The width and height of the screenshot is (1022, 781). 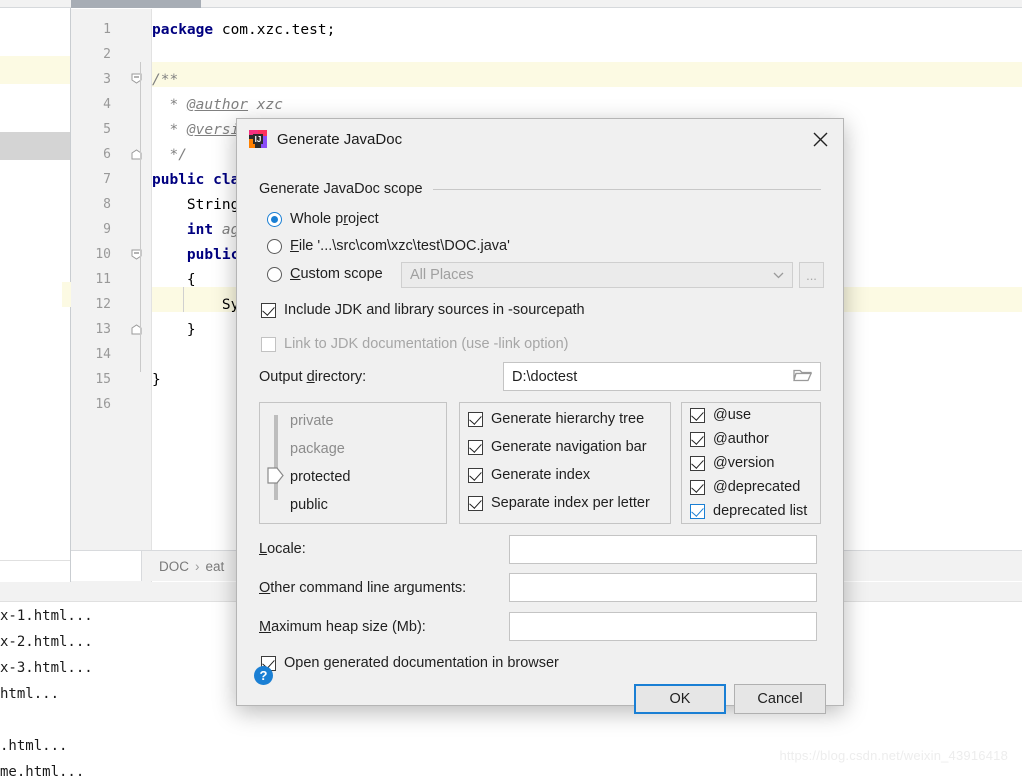 What do you see at coordinates (597, 275) in the screenshot?
I see `custom-scope-combobox: All Places` at bounding box center [597, 275].